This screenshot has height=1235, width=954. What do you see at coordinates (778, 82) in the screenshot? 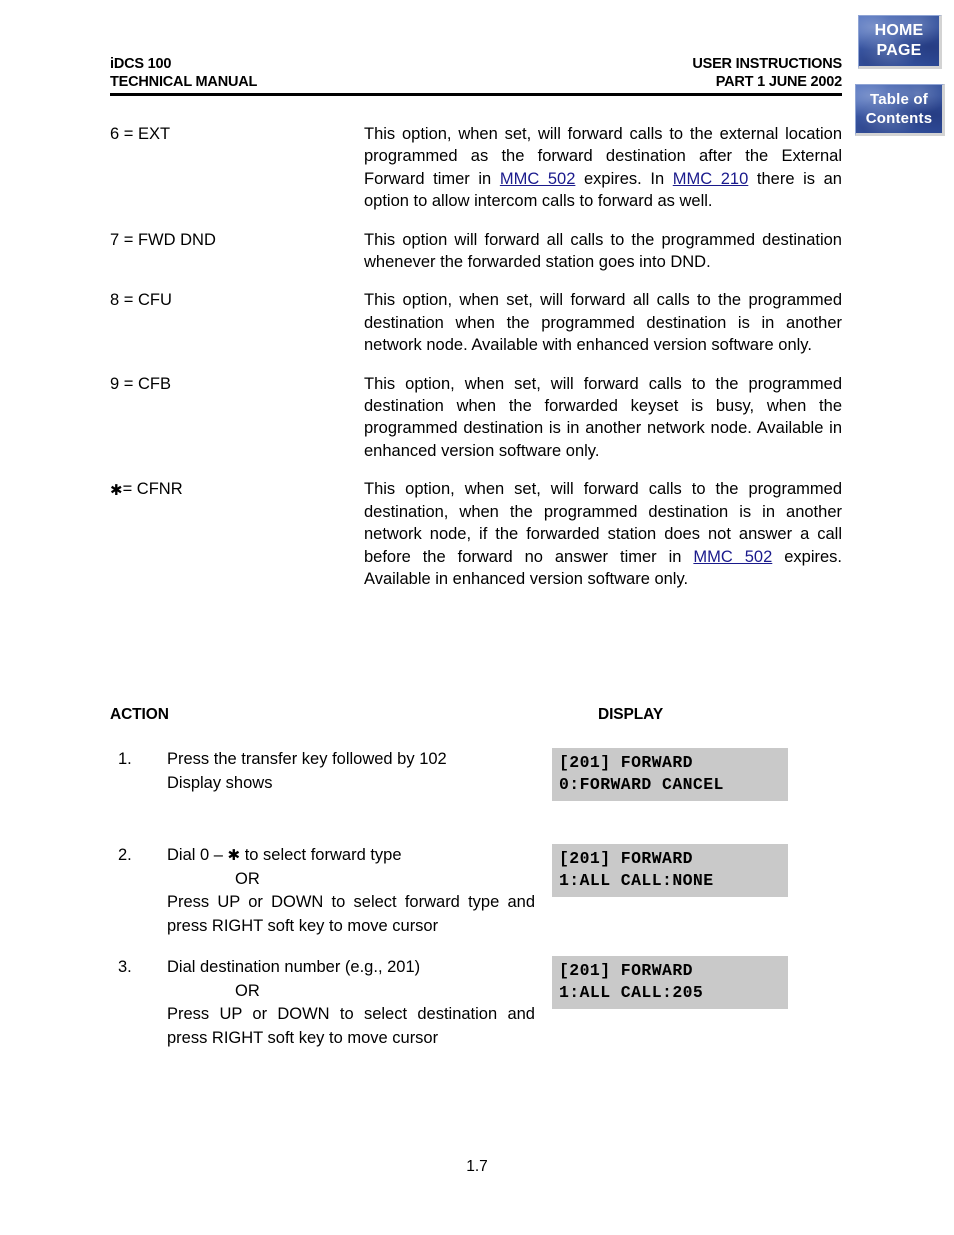
I see `header-part-date: PART 1 JUNE 2002` at bounding box center [778, 82].